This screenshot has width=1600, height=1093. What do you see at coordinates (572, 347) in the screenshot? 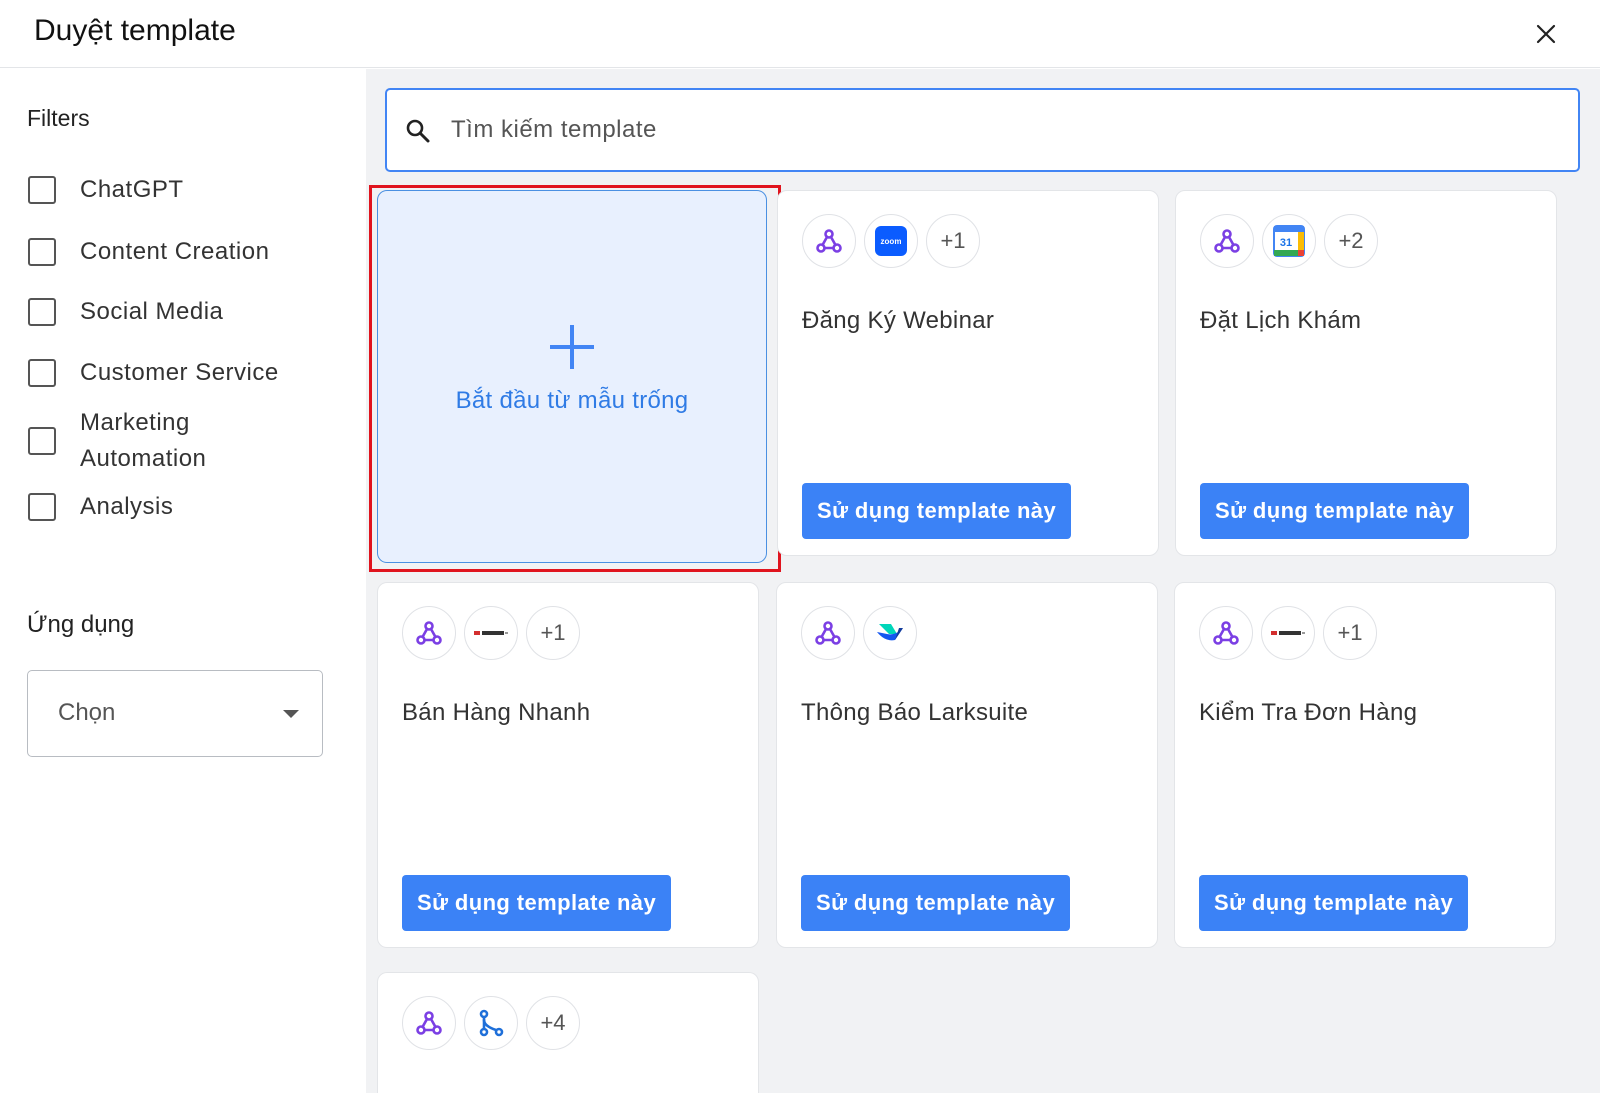
I see `plus-icon` at bounding box center [572, 347].